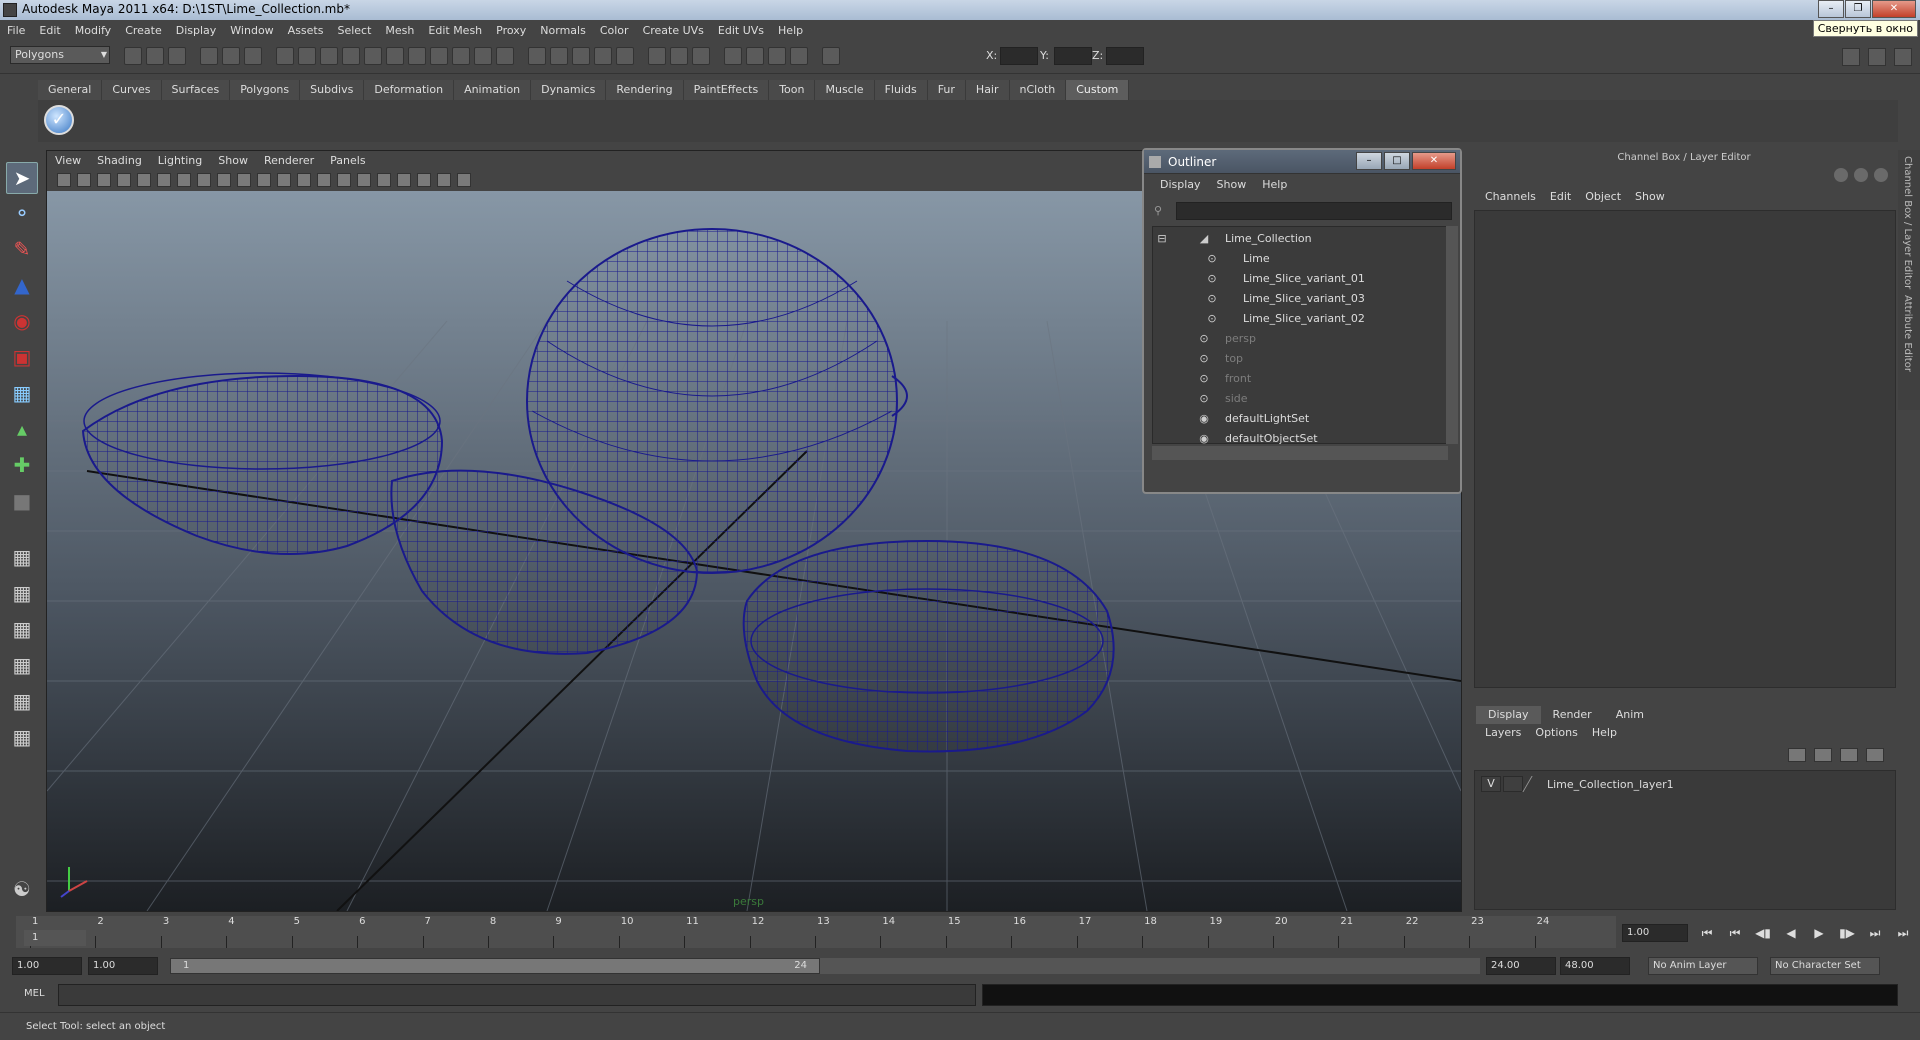 The height and width of the screenshot is (1040, 1920). I want to click on shelf-tab-surfaces: Surfaces, so click(196, 90).